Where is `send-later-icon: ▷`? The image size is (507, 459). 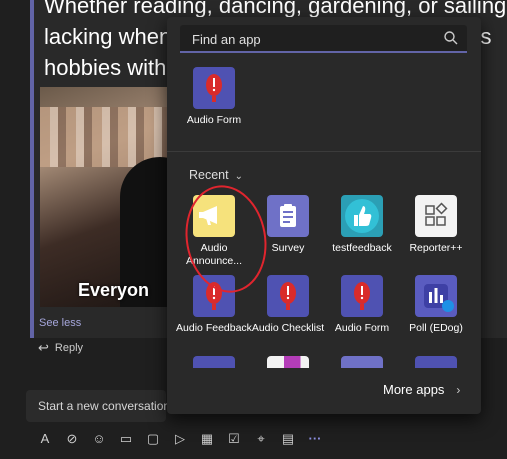 send-later-icon: ▷ is located at coordinates (180, 439).